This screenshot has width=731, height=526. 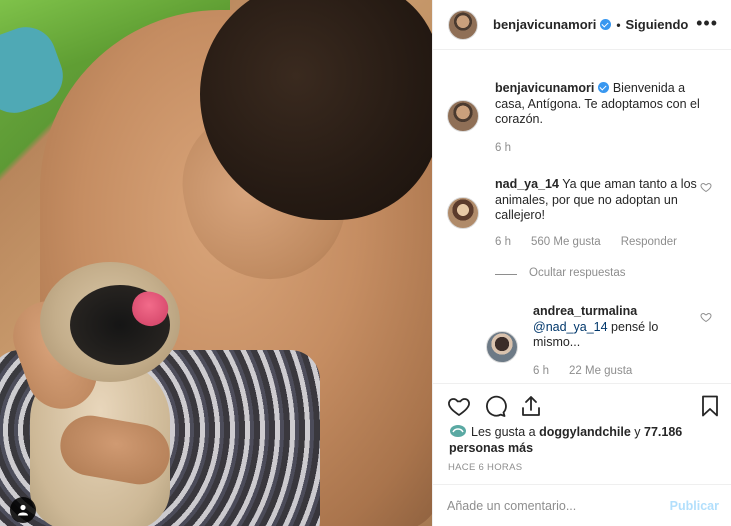 What do you see at coordinates (506, 274) in the screenshot?
I see `replies-divider` at bounding box center [506, 274].